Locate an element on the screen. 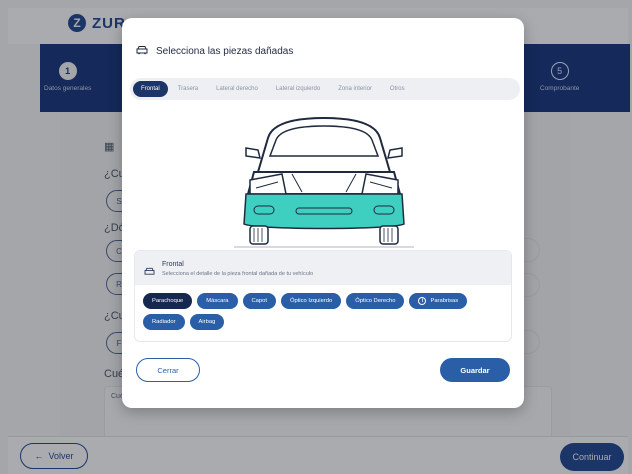  step-label: Datos generales is located at coordinates (68, 88).